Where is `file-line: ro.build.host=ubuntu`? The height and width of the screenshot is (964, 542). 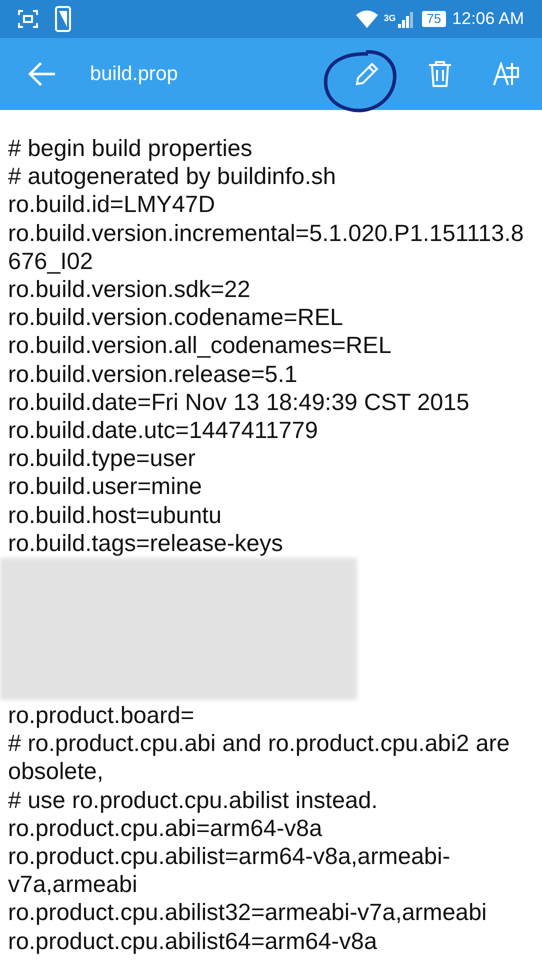
file-line: ro.build.host=ubuntu is located at coordinates (115, 514).